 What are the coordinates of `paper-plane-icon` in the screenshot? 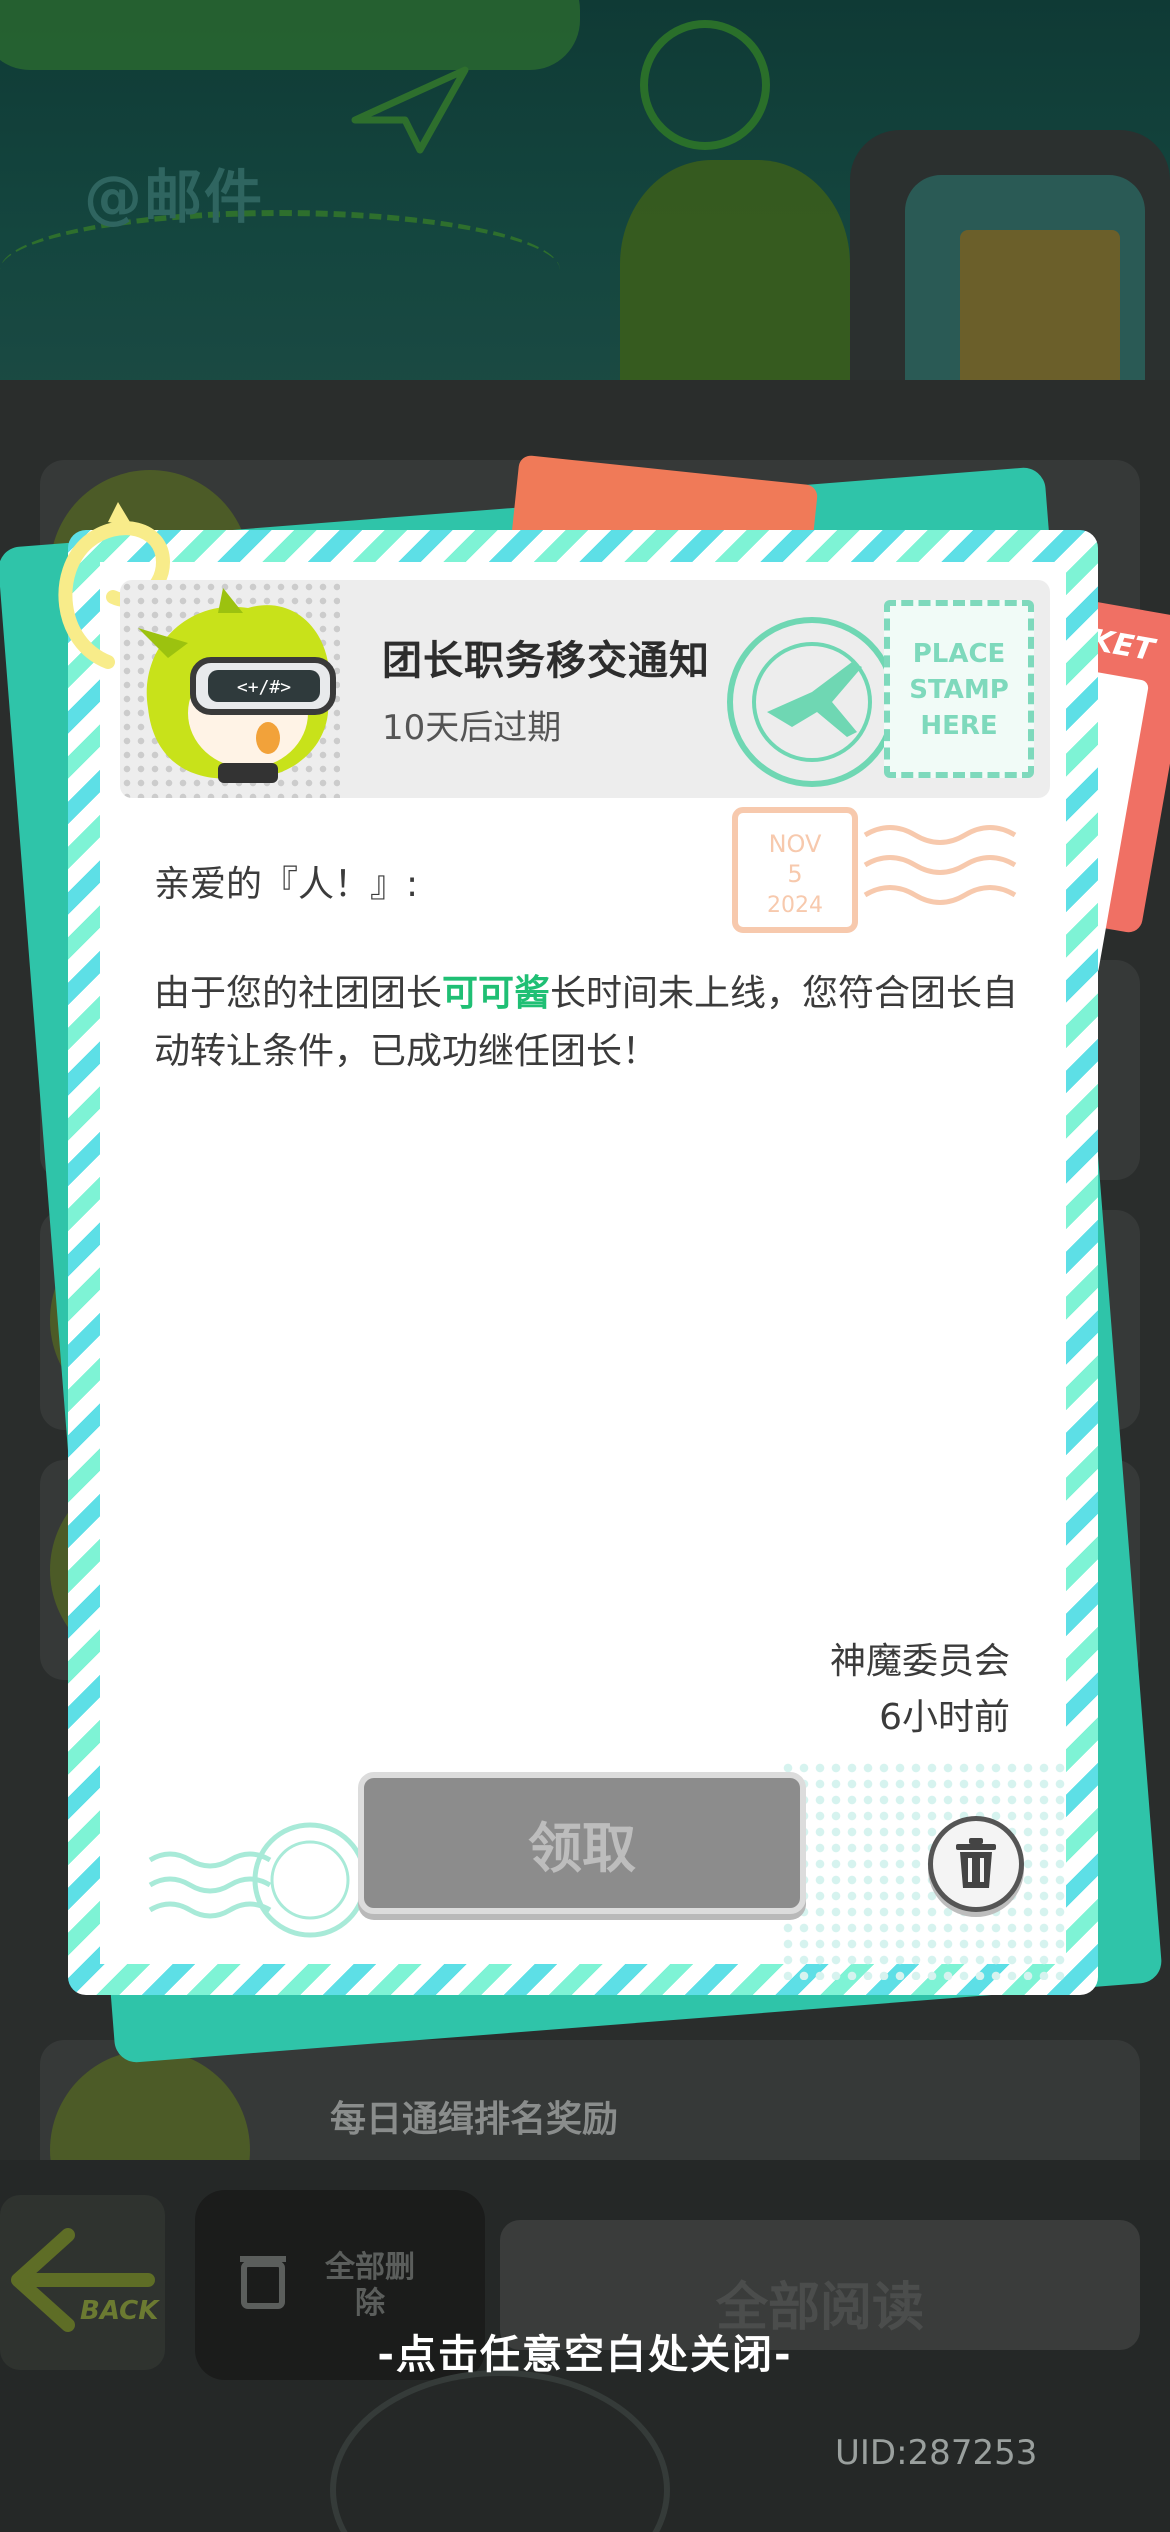 It's located at (410, 110).